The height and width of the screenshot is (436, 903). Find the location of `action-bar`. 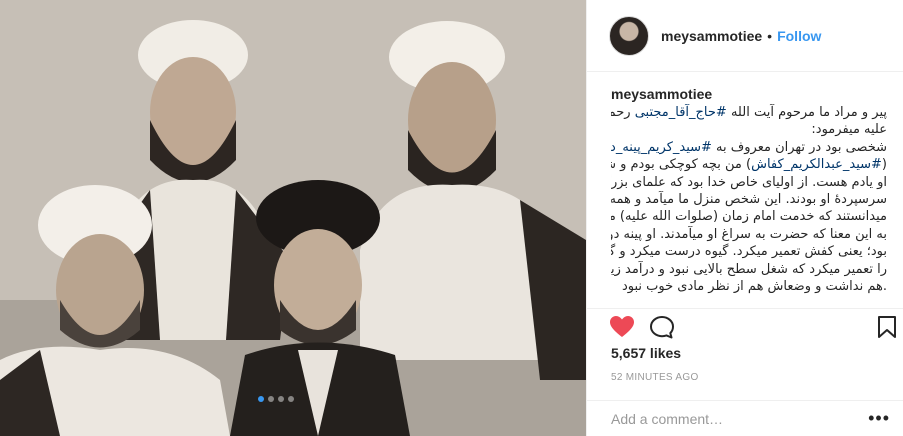

action-bar is located at coordinates (745, 324).